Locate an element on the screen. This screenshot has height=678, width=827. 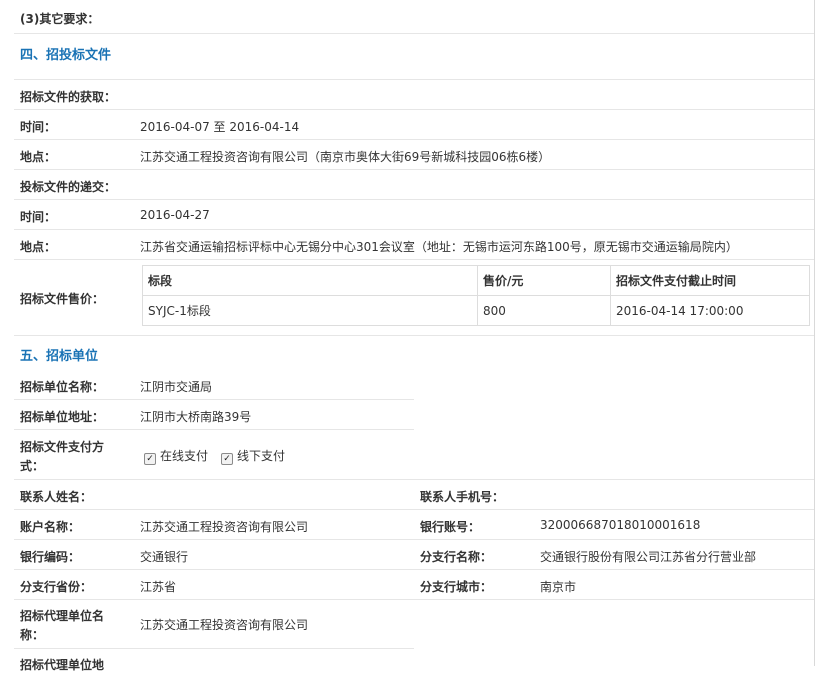
obtain-place-value: 江苏交通工程投资咨询有限公司（南京市奥体大街69号新城科技园06栋6楼） is located at coordinates (345, 157).